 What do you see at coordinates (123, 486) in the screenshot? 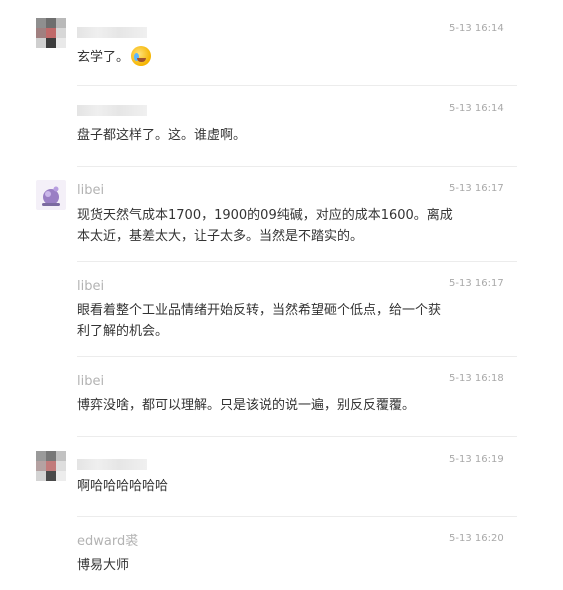
I see `comment-text: 啊哈哈哈哈哈哈` at bounding box center [123, 486].